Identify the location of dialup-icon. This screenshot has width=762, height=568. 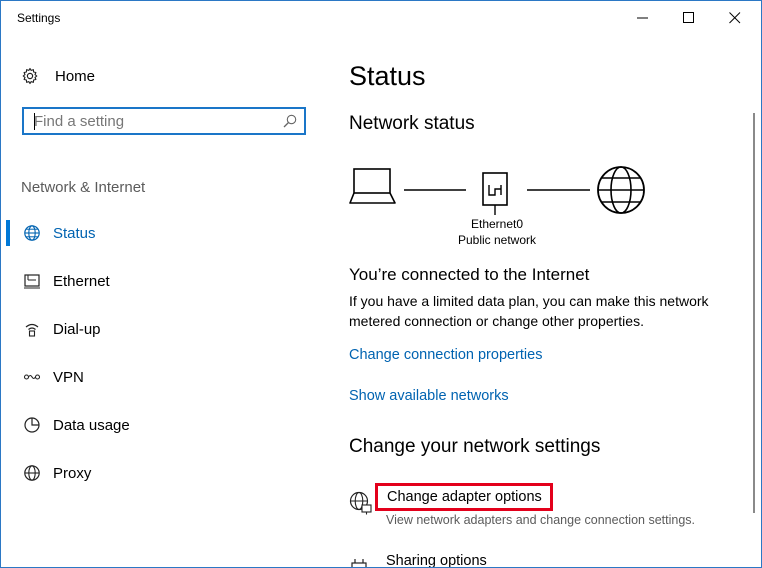
(32, 330).